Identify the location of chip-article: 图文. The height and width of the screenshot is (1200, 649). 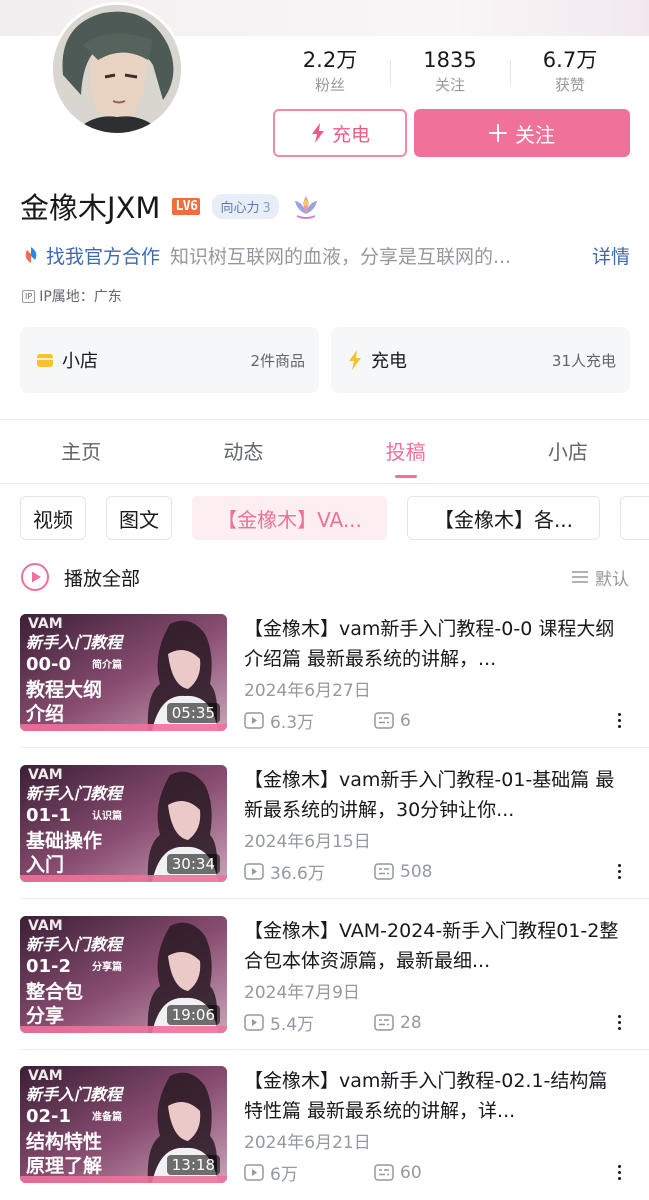
(139, 518).